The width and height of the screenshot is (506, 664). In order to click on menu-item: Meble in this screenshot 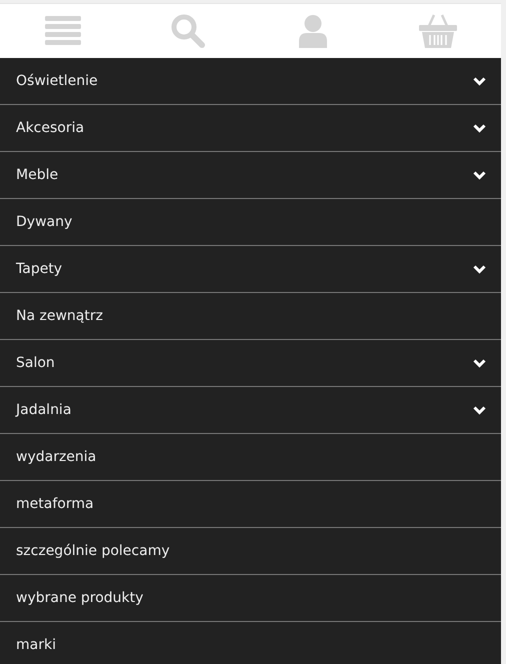, I will do `click(250, 175)`.